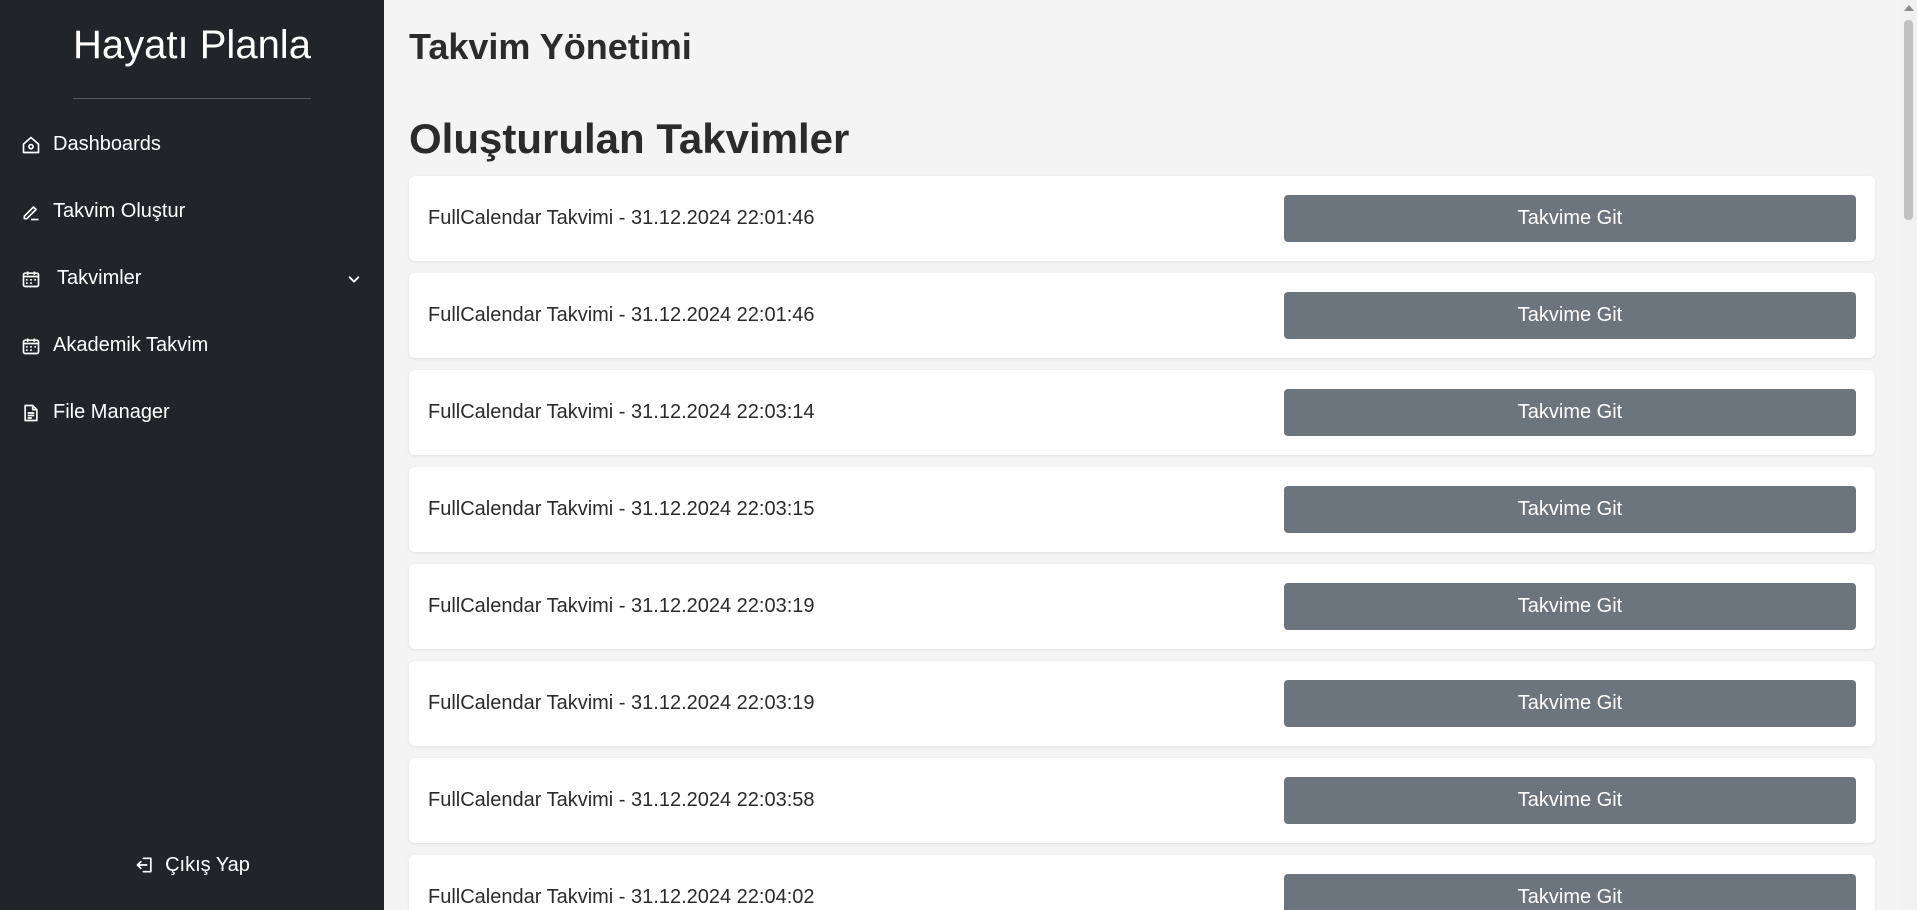 The height and width of the screenshot is (910, 1917). I want to click on scroll-up-arrow-icon, so click(1909, 8).